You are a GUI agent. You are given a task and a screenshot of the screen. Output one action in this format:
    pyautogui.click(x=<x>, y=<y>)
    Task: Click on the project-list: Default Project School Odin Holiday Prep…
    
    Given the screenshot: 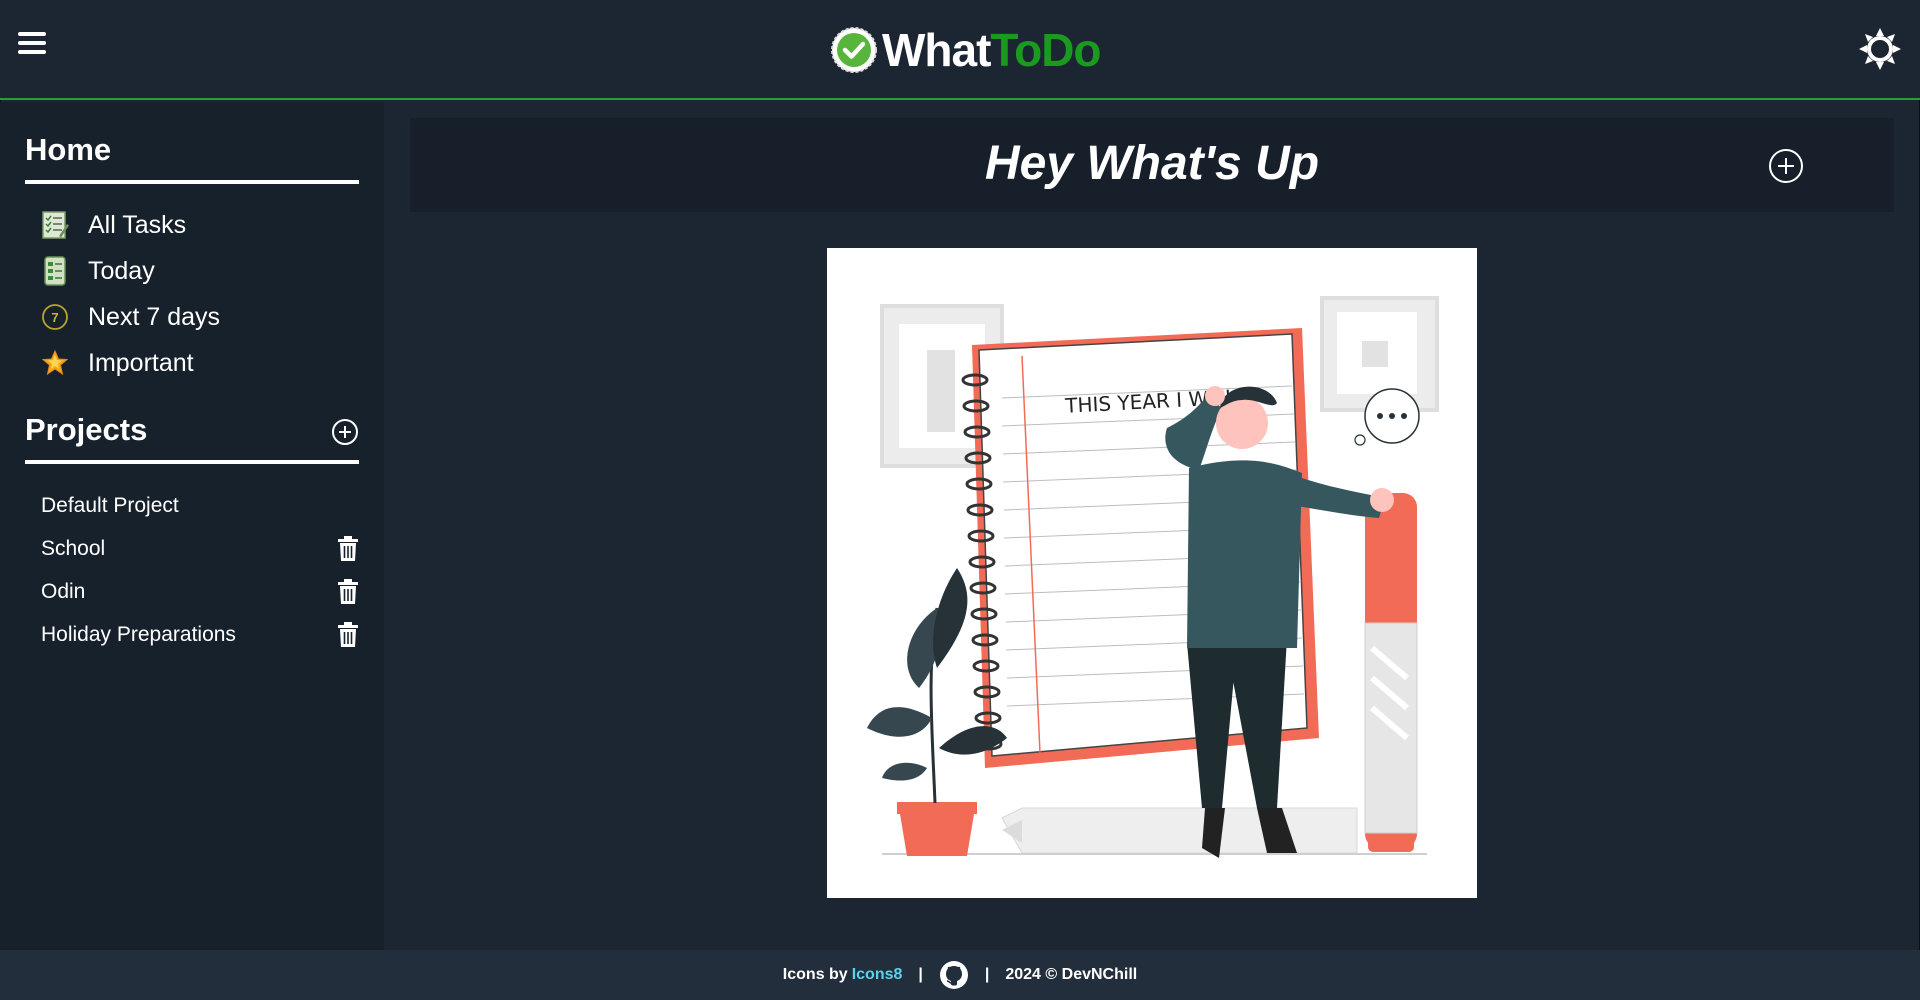 What is the action you would take?
    pyautogui.click(x=201, y=570)
    